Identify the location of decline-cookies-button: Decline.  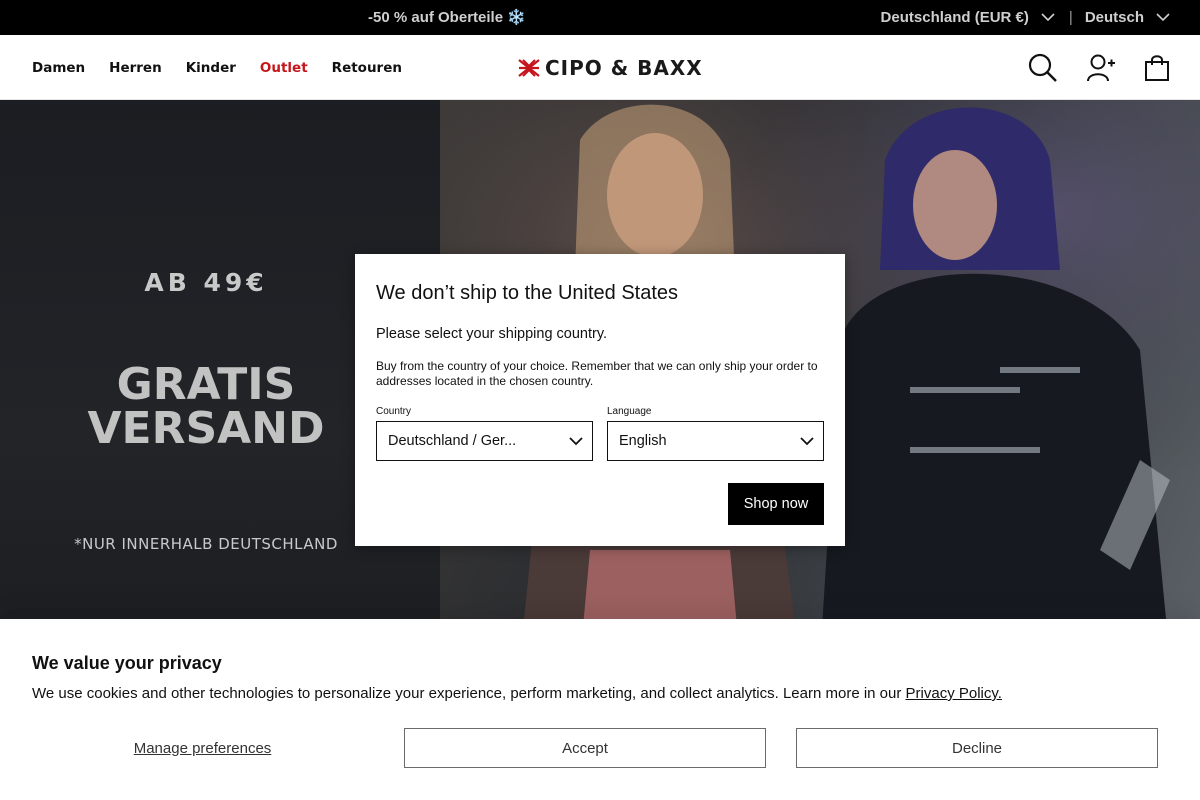
(977, 748).